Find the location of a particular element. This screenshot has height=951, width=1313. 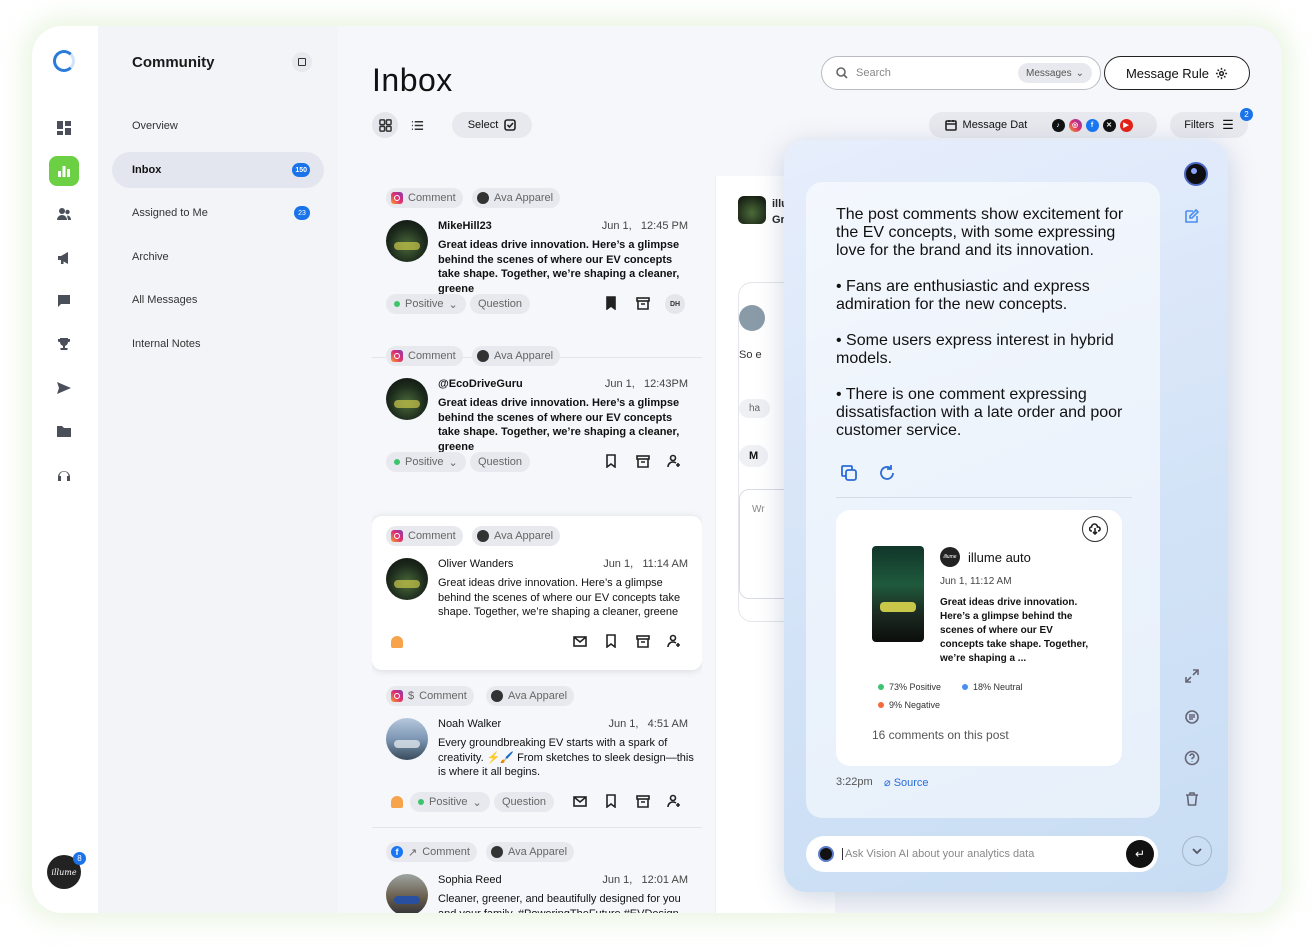

channel-chip: f ↗ Comment is located at coordinates (431, 852).